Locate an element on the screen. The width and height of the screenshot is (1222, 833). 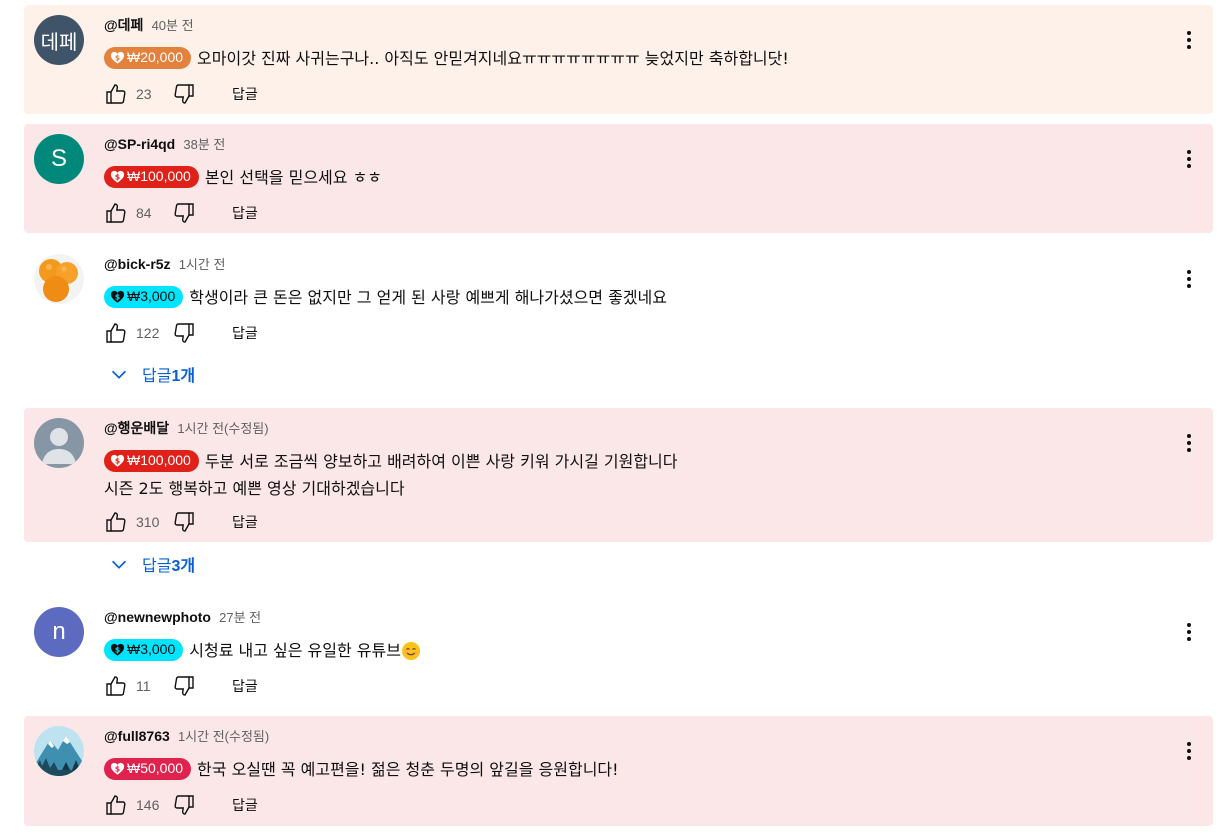
like-count: 122 is located at coordinates (148, 333).